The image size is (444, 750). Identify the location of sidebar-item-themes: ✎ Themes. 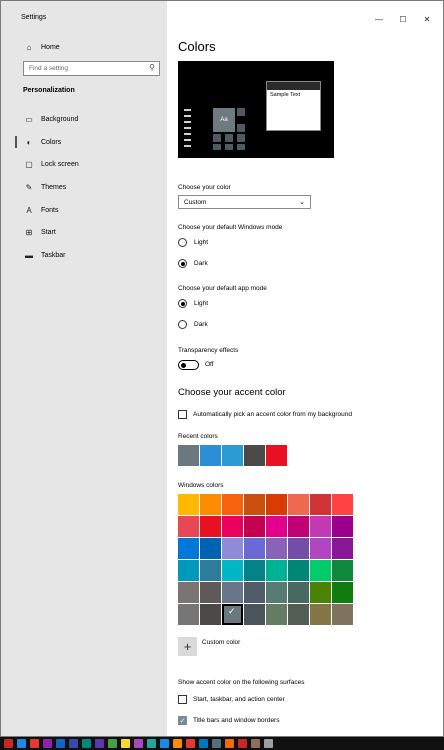
(45, 187).